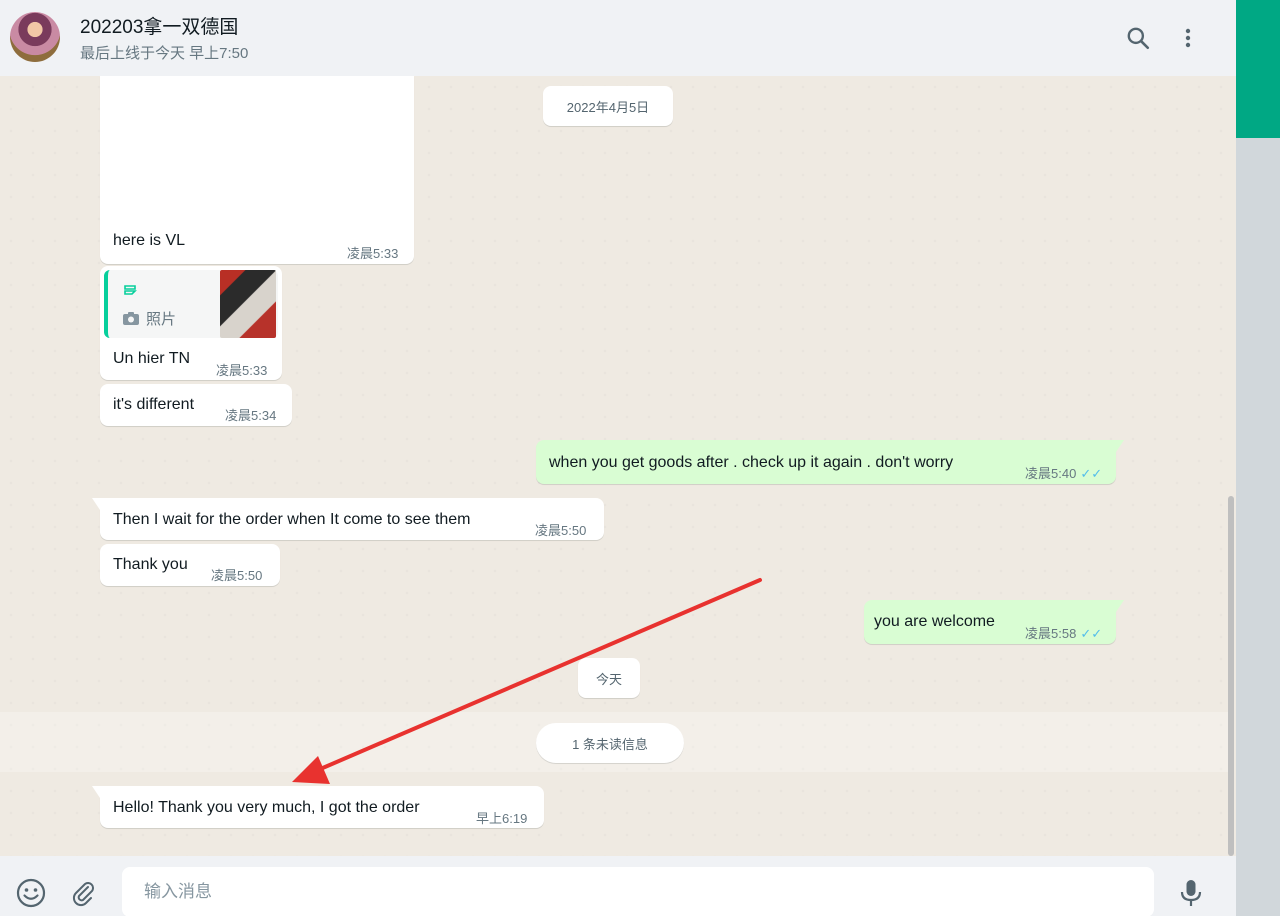 This screenshot has height=916, width=1280. I want to click on side-panel-edge, so click(1258, 458).